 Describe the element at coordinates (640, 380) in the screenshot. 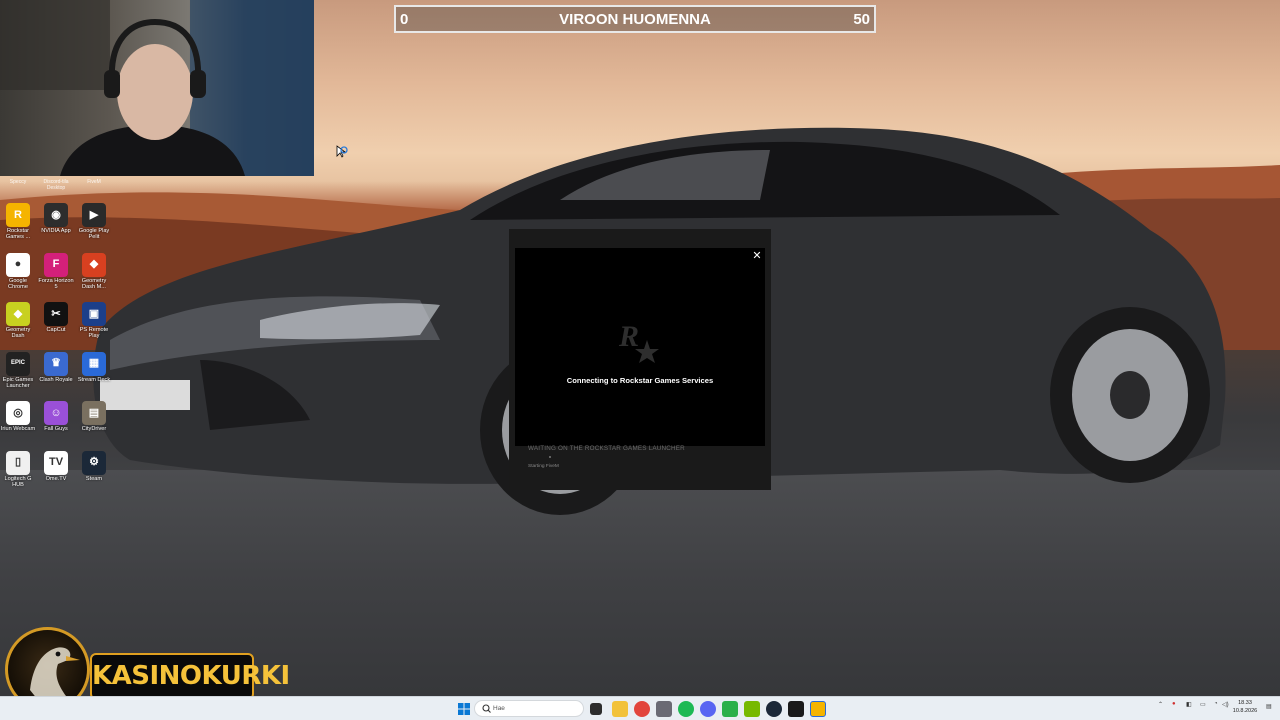

I see `launcher-status-text: Connecting to Rockstar Games Services` at that location.